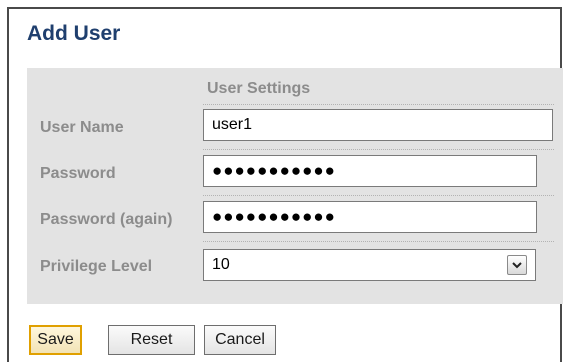 Image resolution: width=569 pixels, height=362 pixels. What do you see at coordinates (274, 170) in the screenshot?
I see `password-value: ●●●●●●●●●●●` at bounding box center [274, 170].